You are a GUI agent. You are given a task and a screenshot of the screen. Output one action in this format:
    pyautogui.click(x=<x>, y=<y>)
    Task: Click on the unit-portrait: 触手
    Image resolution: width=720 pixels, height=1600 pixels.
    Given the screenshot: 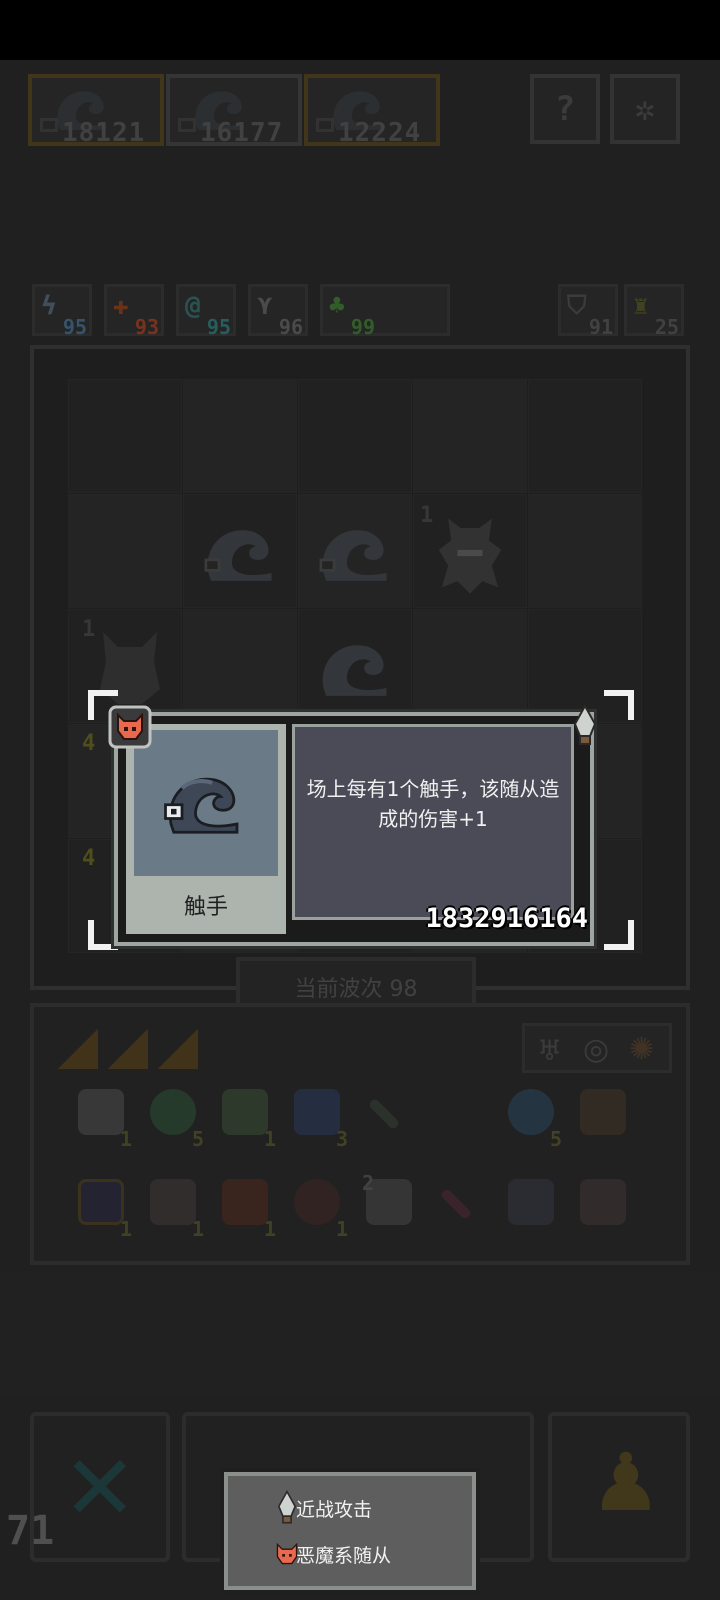 What is the action you would take?
    pyautogui.click(x=206, y=829)
    